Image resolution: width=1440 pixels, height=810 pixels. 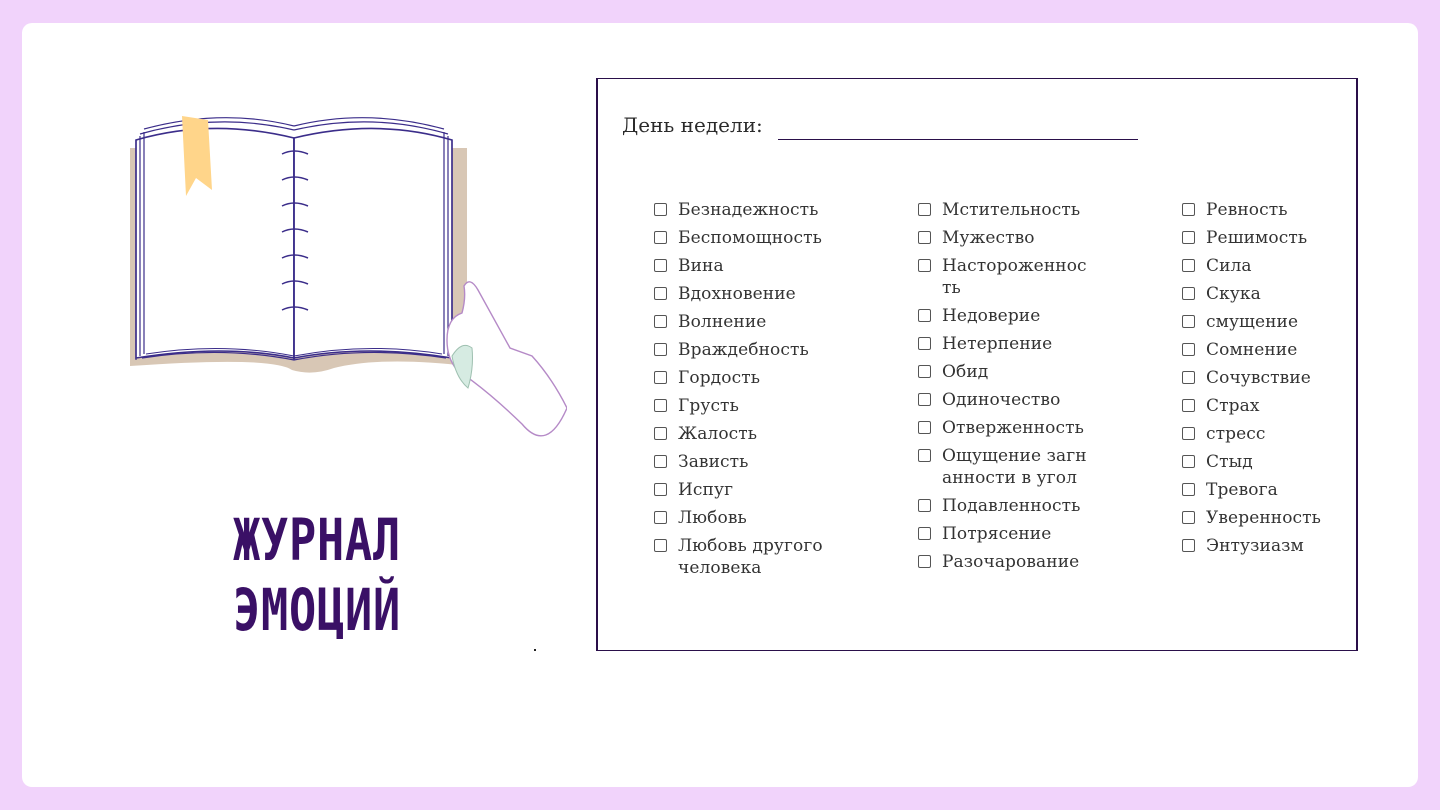 I want to click on emotion-label: Гордость, so click(x=719, y=378).